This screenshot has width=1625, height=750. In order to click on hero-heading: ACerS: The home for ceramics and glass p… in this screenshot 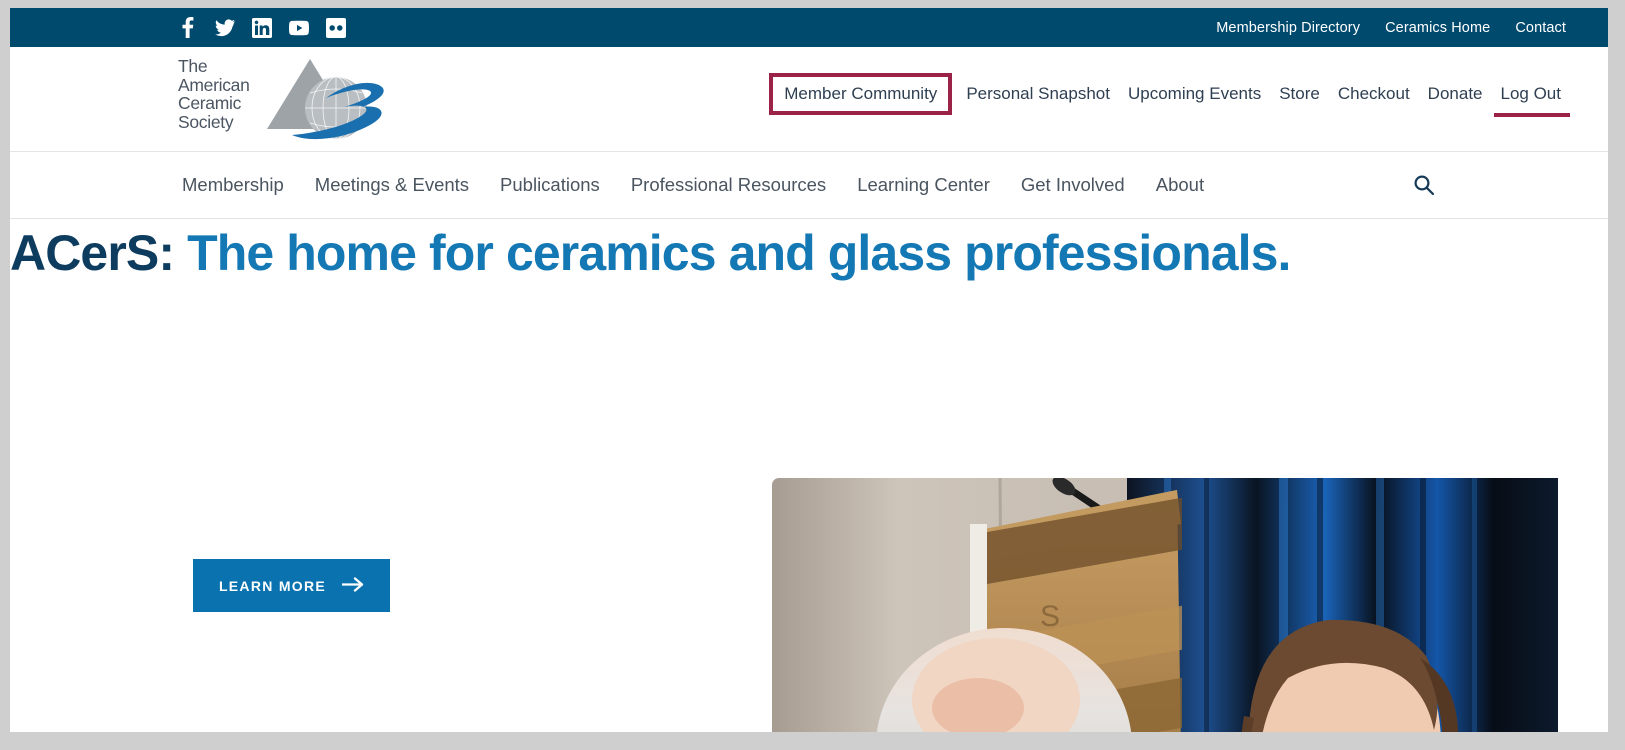, I will do `click(809, 253)`.